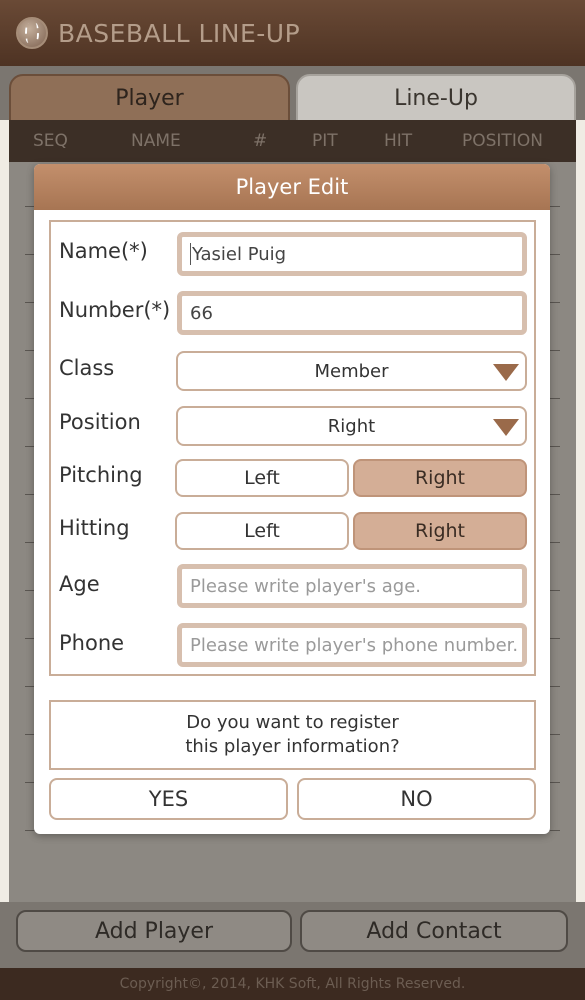 This screenshot has width=585, height=1000. Describe the element at coordinates (292, 94) in the screenshot. I see `tab-bar: Player Line-Up` at that location.